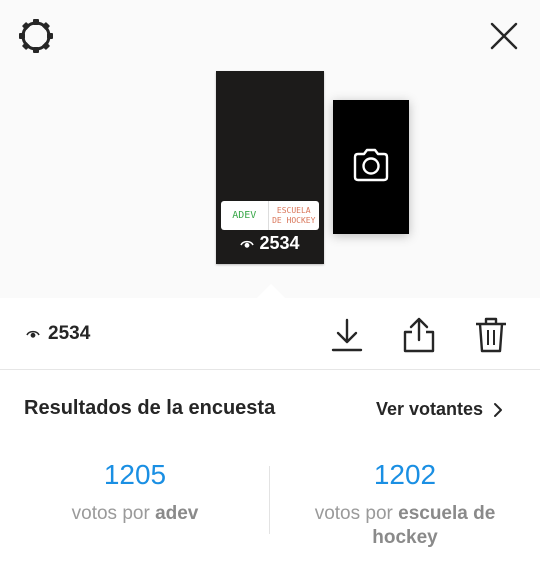 The height and width of the screenshot is (573, 540). Describe the element at coordinates (270, 167) in the screenshot. I see `story-thumbnail: ADEV ESCUELA DE HOCKEY 2534` at that location.